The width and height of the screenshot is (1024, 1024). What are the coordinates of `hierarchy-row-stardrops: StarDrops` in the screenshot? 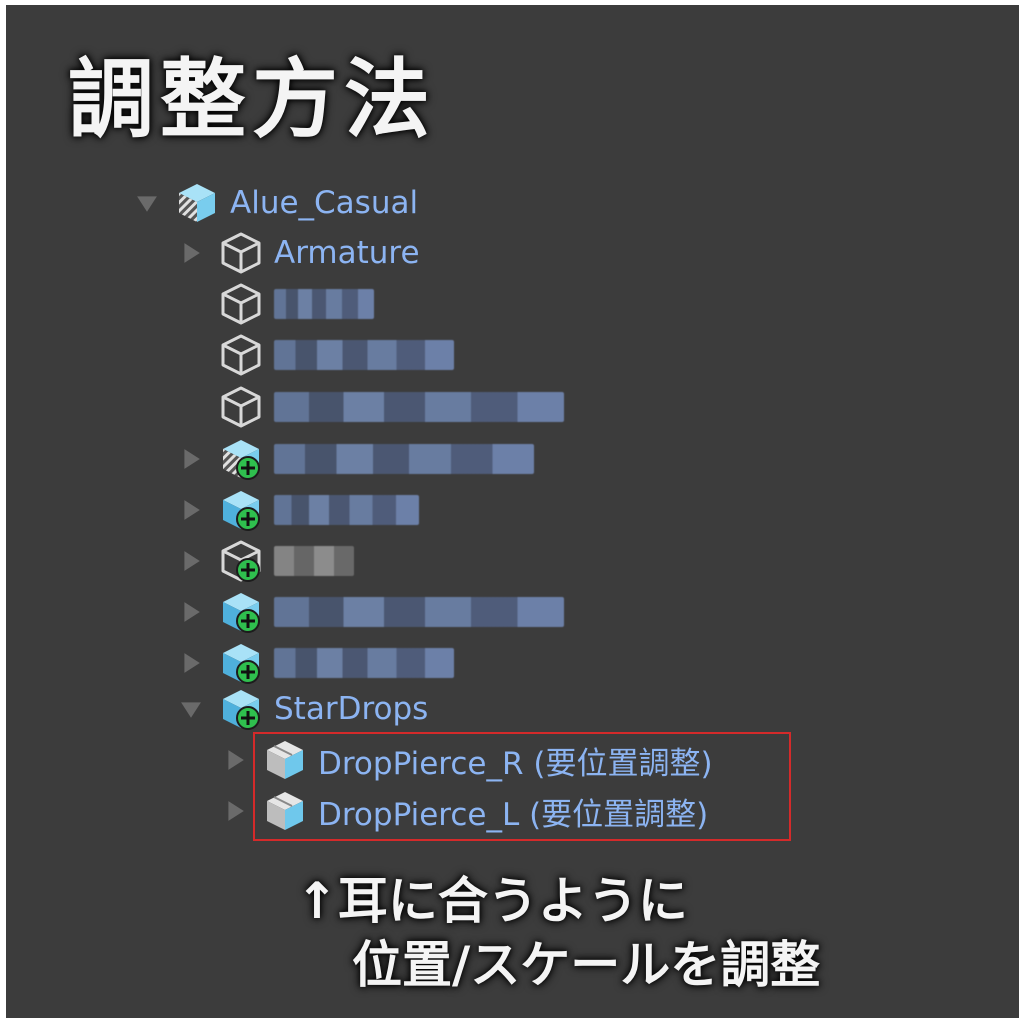 It's located at (303, 709).